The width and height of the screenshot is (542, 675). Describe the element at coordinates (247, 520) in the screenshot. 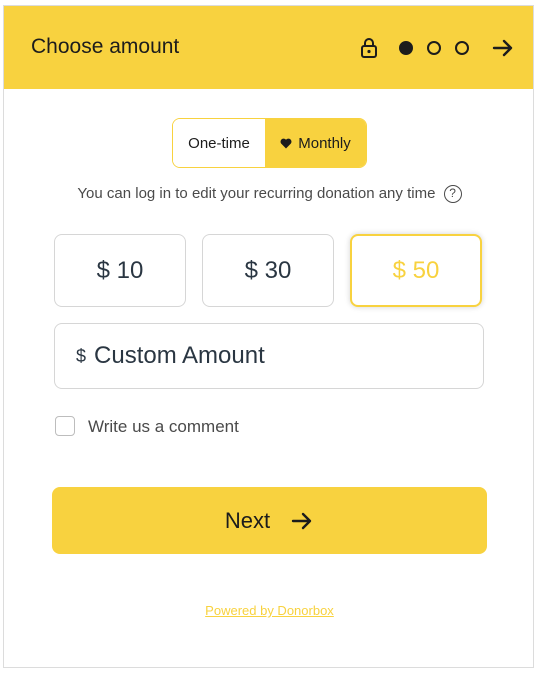

I see `next-button-label: Next` at that location.